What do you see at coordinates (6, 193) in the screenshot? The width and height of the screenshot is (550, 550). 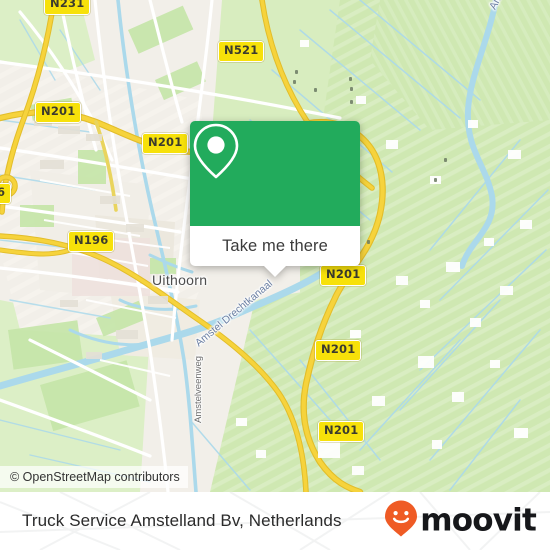 I see `road-shield-a6-clipped: 6` at bounding box center [6, 193].